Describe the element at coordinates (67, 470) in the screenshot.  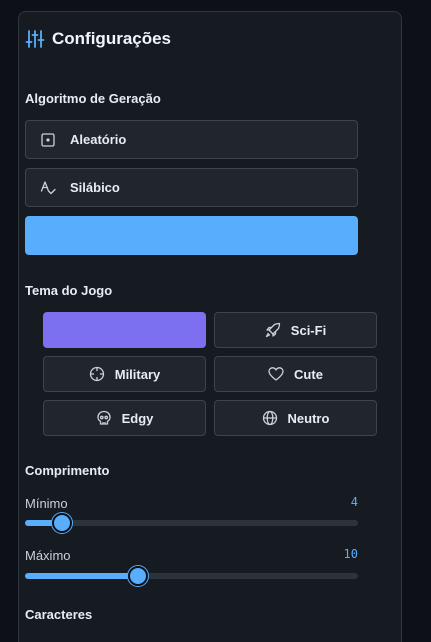
I see `length-section-label: Comprimento` at that location.